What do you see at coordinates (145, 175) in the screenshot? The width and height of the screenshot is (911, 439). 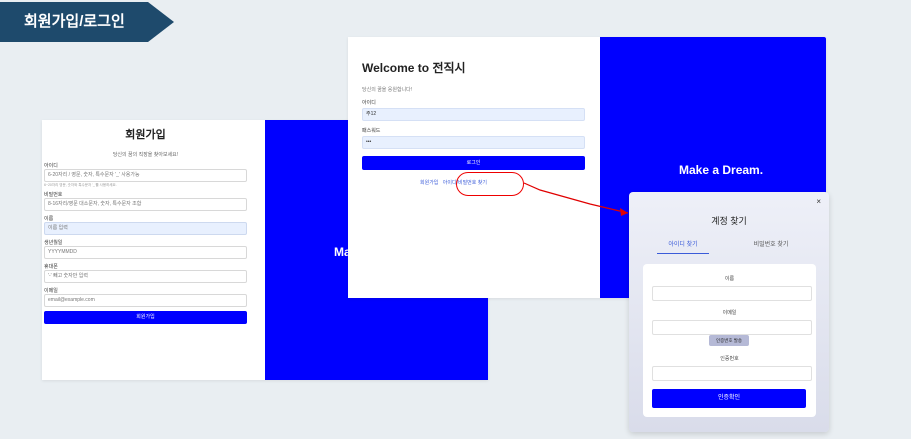 I see `userid-input: 6-20자리 / 영문, 숫자, 특수문자 '_' 사용가능` at bounding box center [145, 175].